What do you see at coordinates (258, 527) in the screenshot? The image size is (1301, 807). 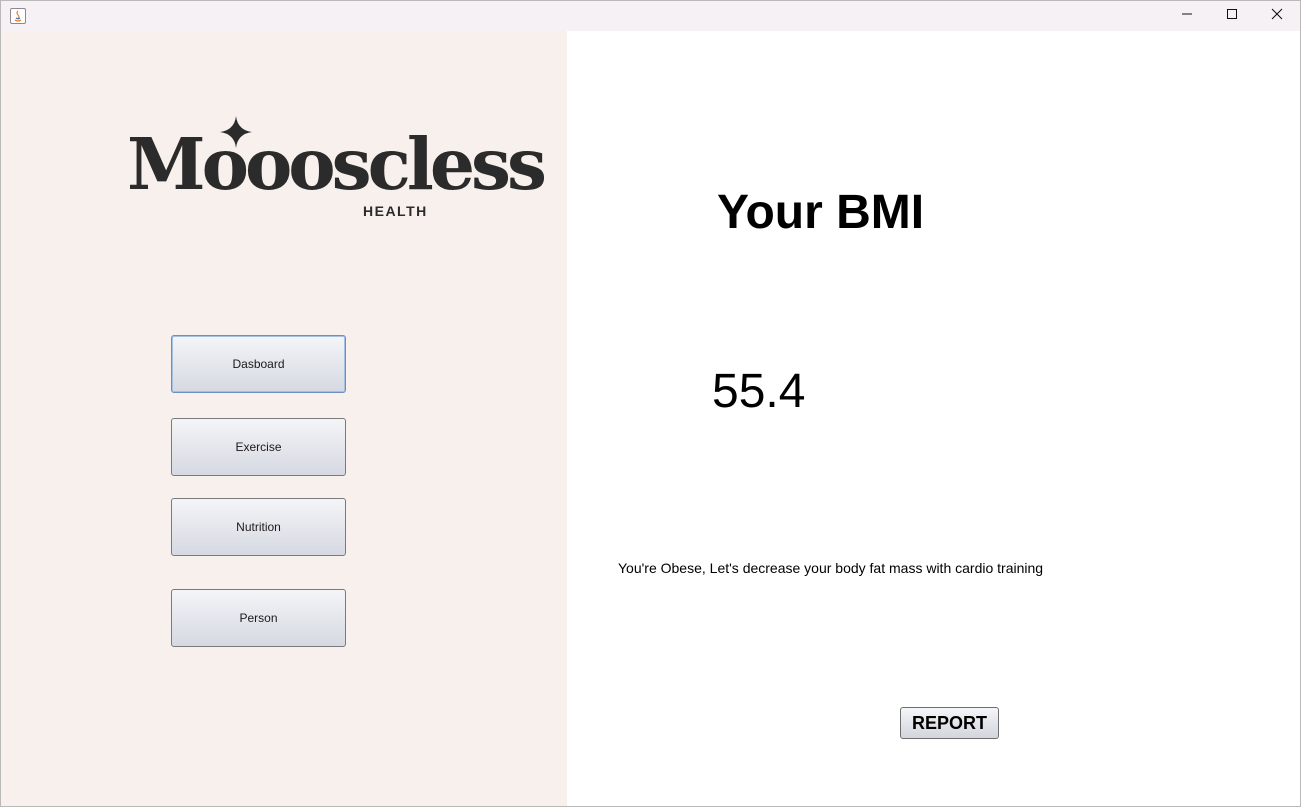 I see `nav-nutrition-button: Nutrition` at bounding box center [258, 527].